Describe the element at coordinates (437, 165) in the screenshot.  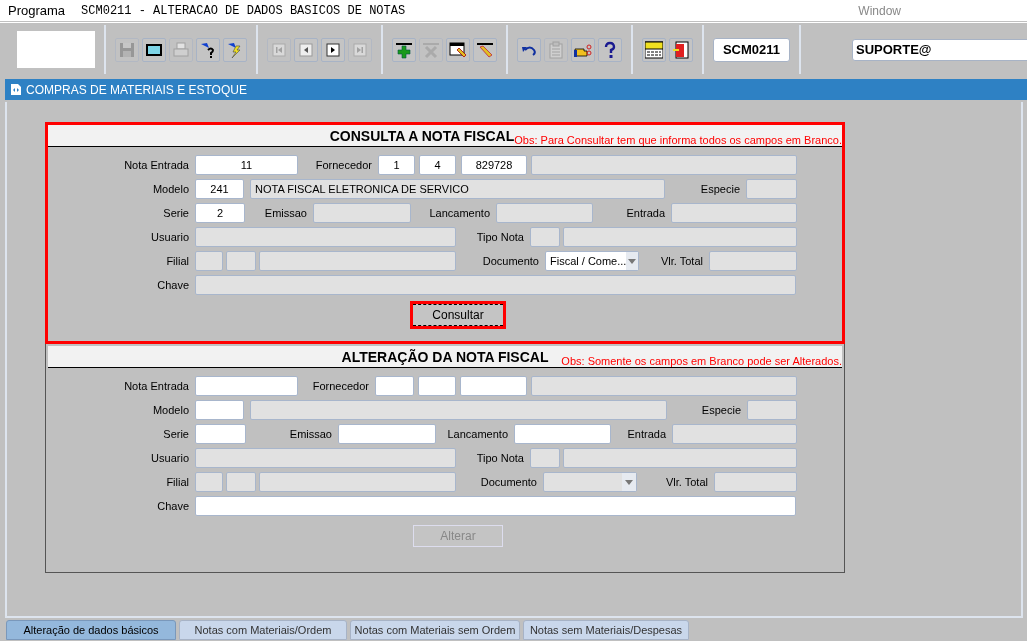
I see `input-field: 4` at that location.